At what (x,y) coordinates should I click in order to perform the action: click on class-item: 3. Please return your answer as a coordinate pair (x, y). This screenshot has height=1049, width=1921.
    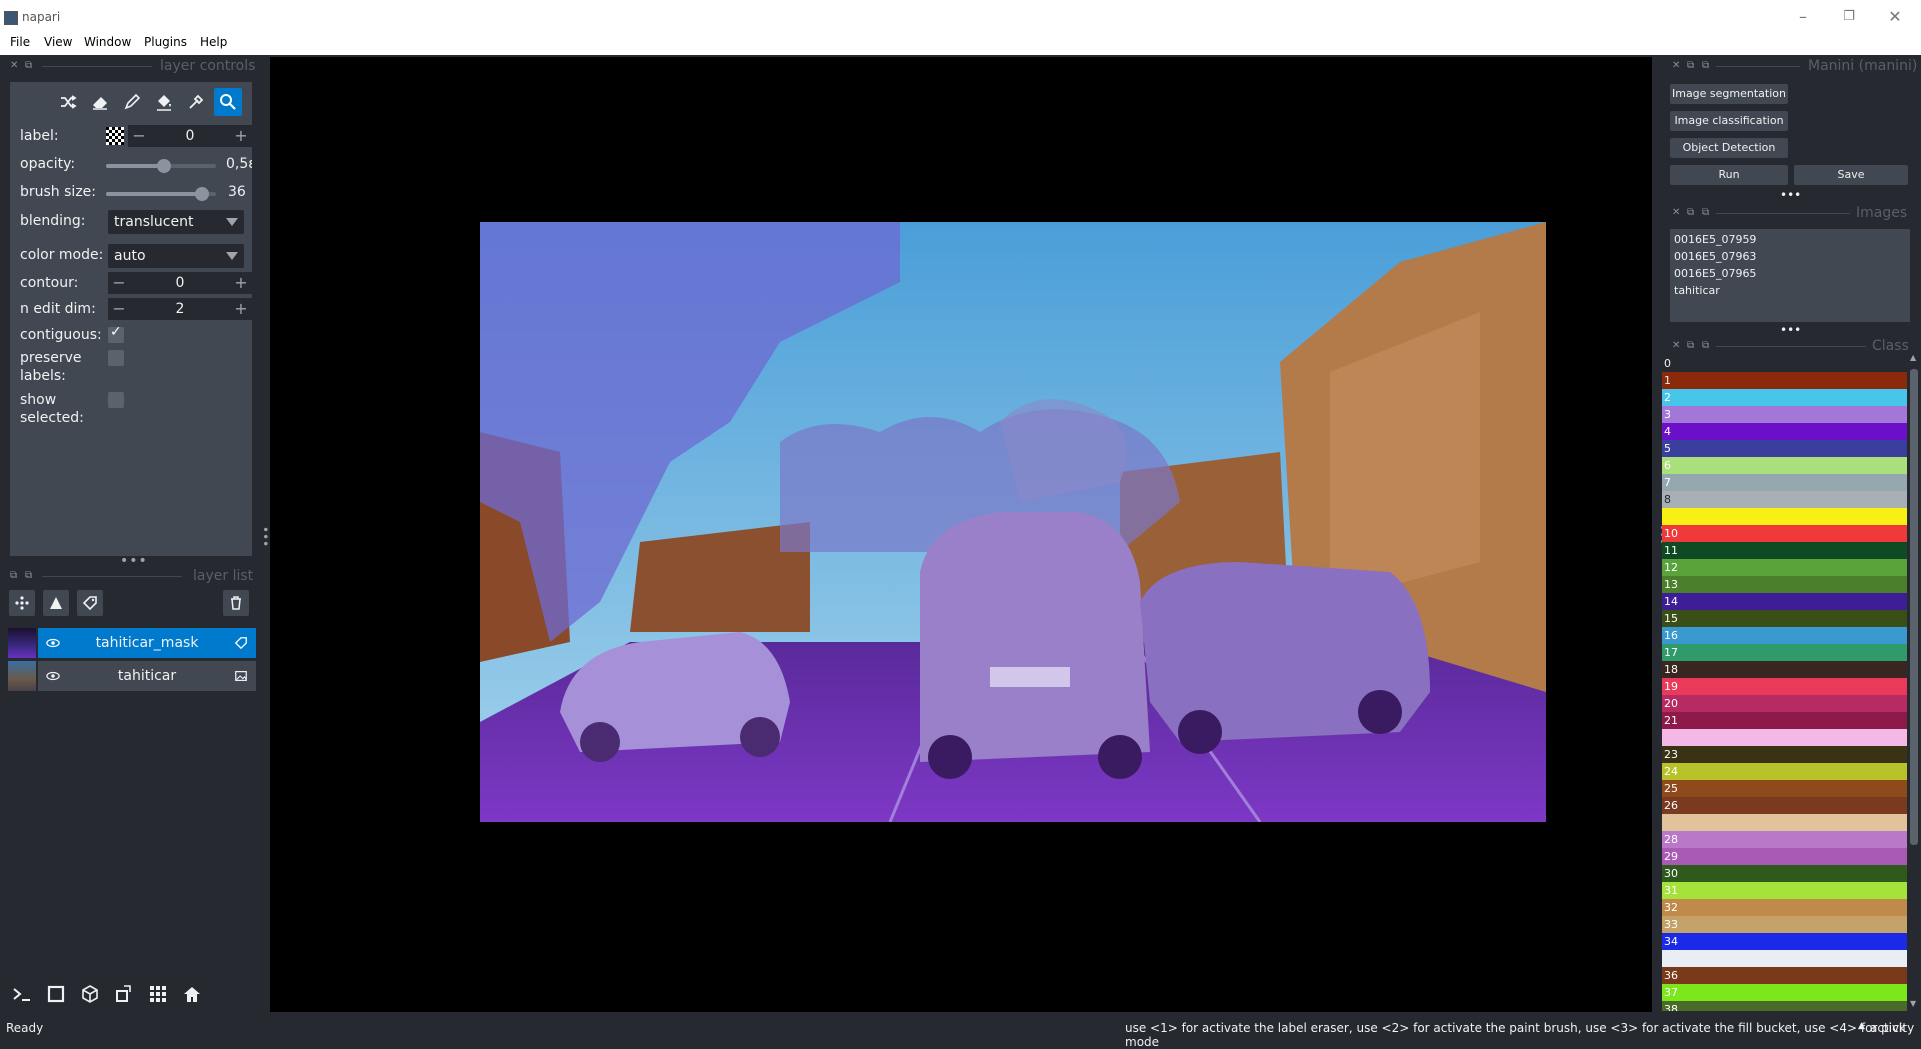
    Looking at the image, I should click on (1784, 414).